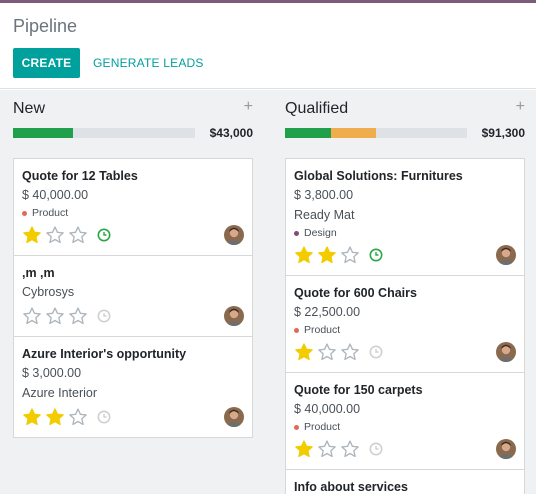 Image resolution: width=536 pixels, height=494 pixels. Describe the element at coordinates (378, 176) in the screenshot. I see `card-title: Global Solutions: Furnitures` at that location.